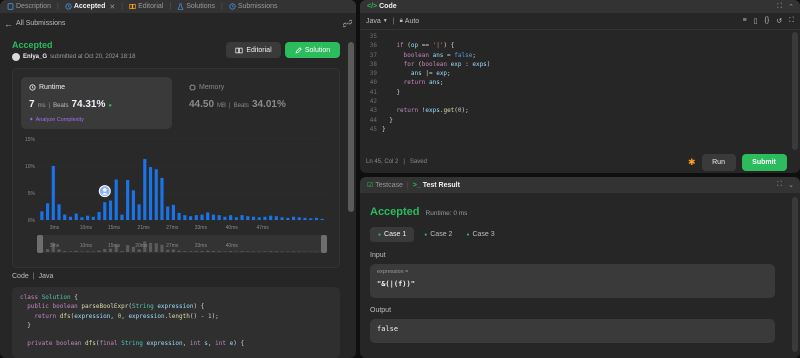 Image resolution: width=800 pixels, height=358 pixels. What do you see at coordinates (449, 74) in the screenshot?
I see `code-token: ;` at bounding box center [449, 74].